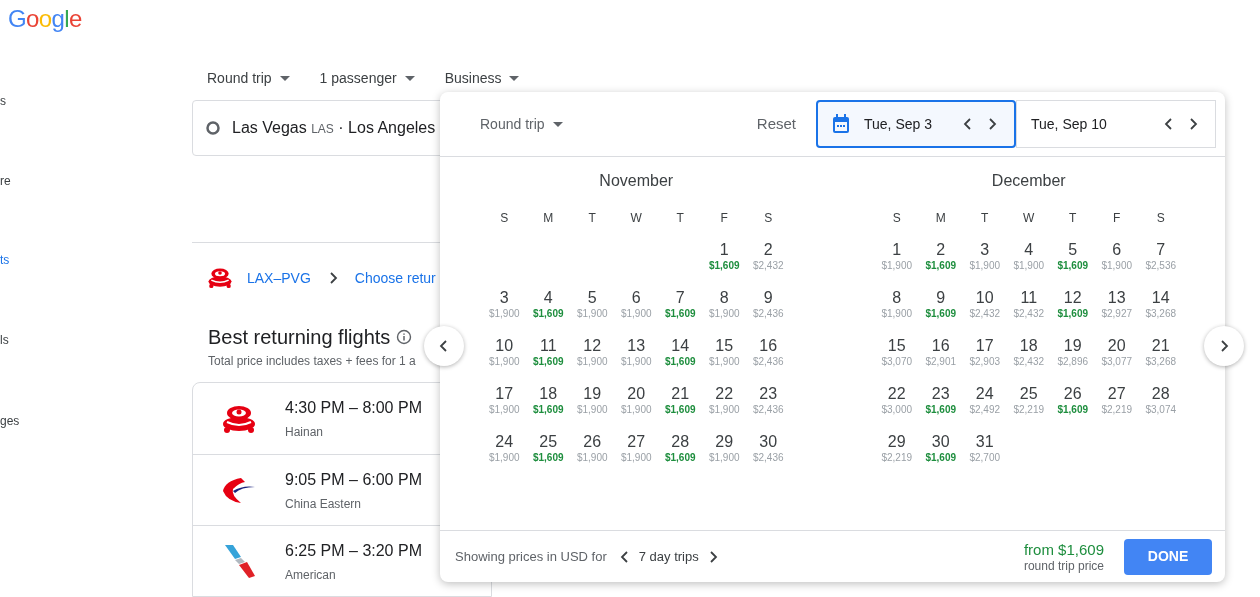 The image size is (1260, 597). What do you see at coordinates (504, 403) in the screenshot?
I see `calendar-day: 17 $1,900` at bounding box center [504, 403].